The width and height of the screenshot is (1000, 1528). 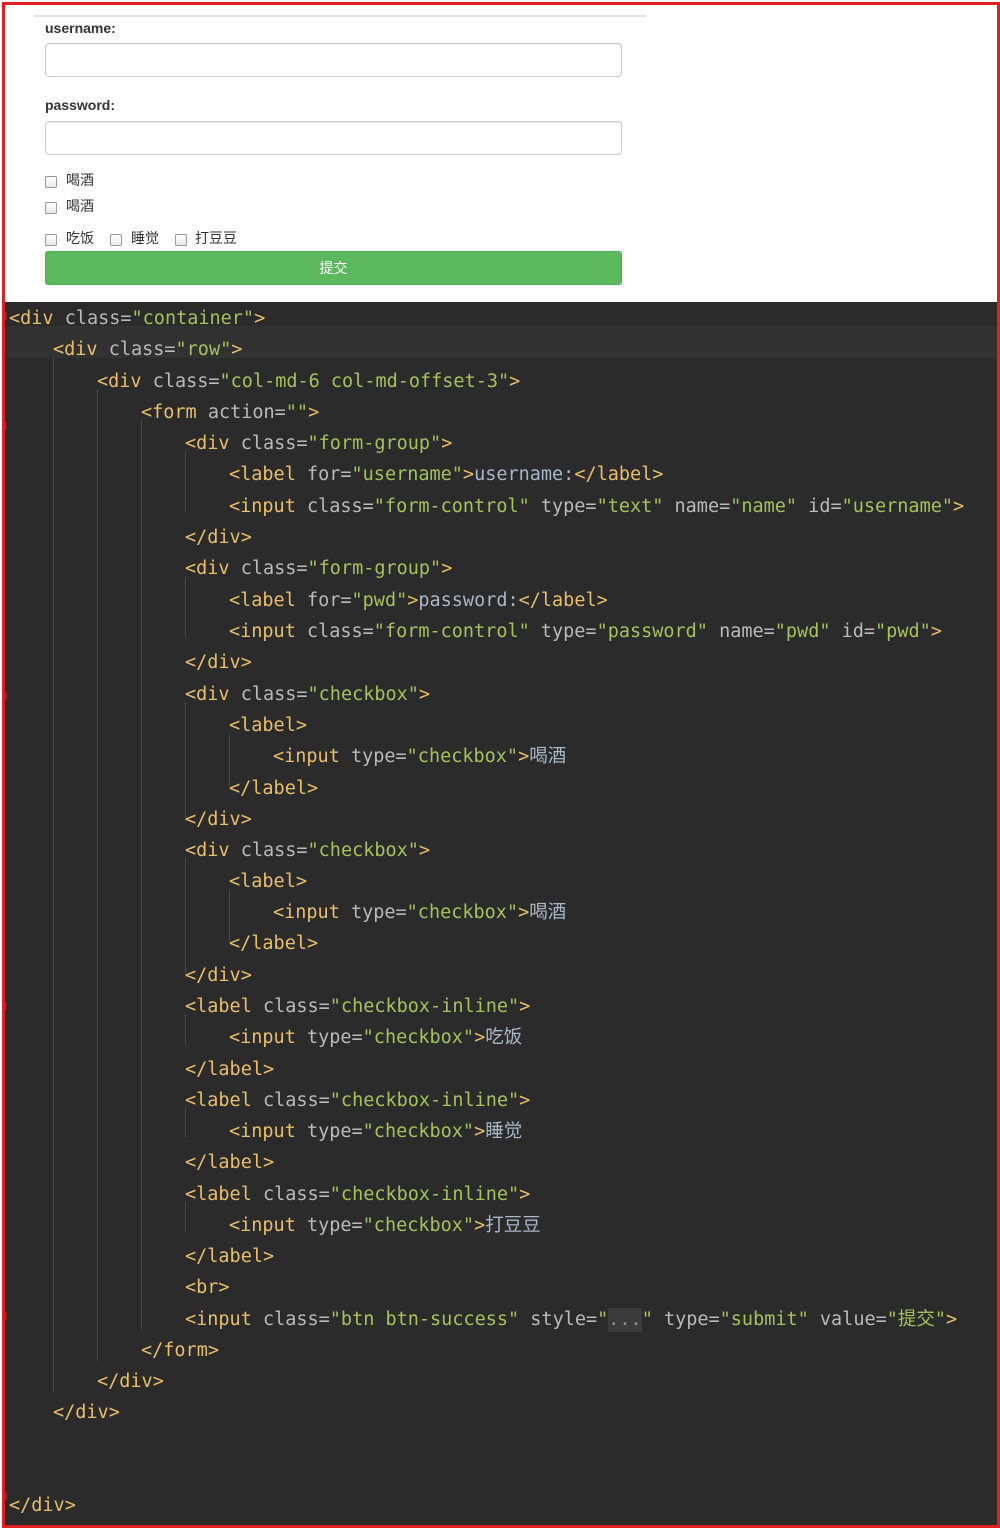 I want to click on code-token: ", so click(x=647, y=1319).